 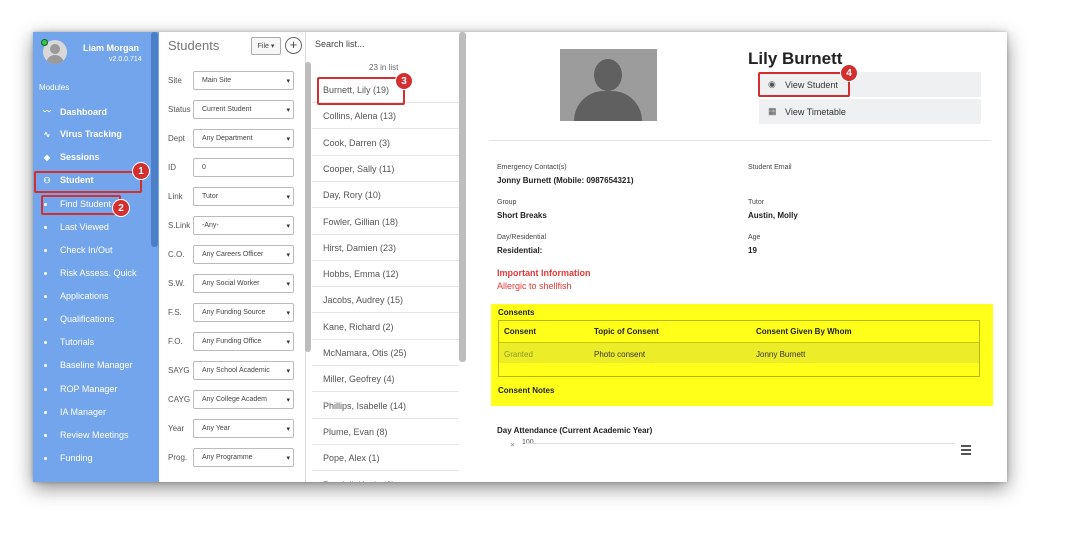 What do you see at coordinates (243, 196) in the screenshot?
I see `filter-select: Tutor ▾` at bounding box center [243, 196].